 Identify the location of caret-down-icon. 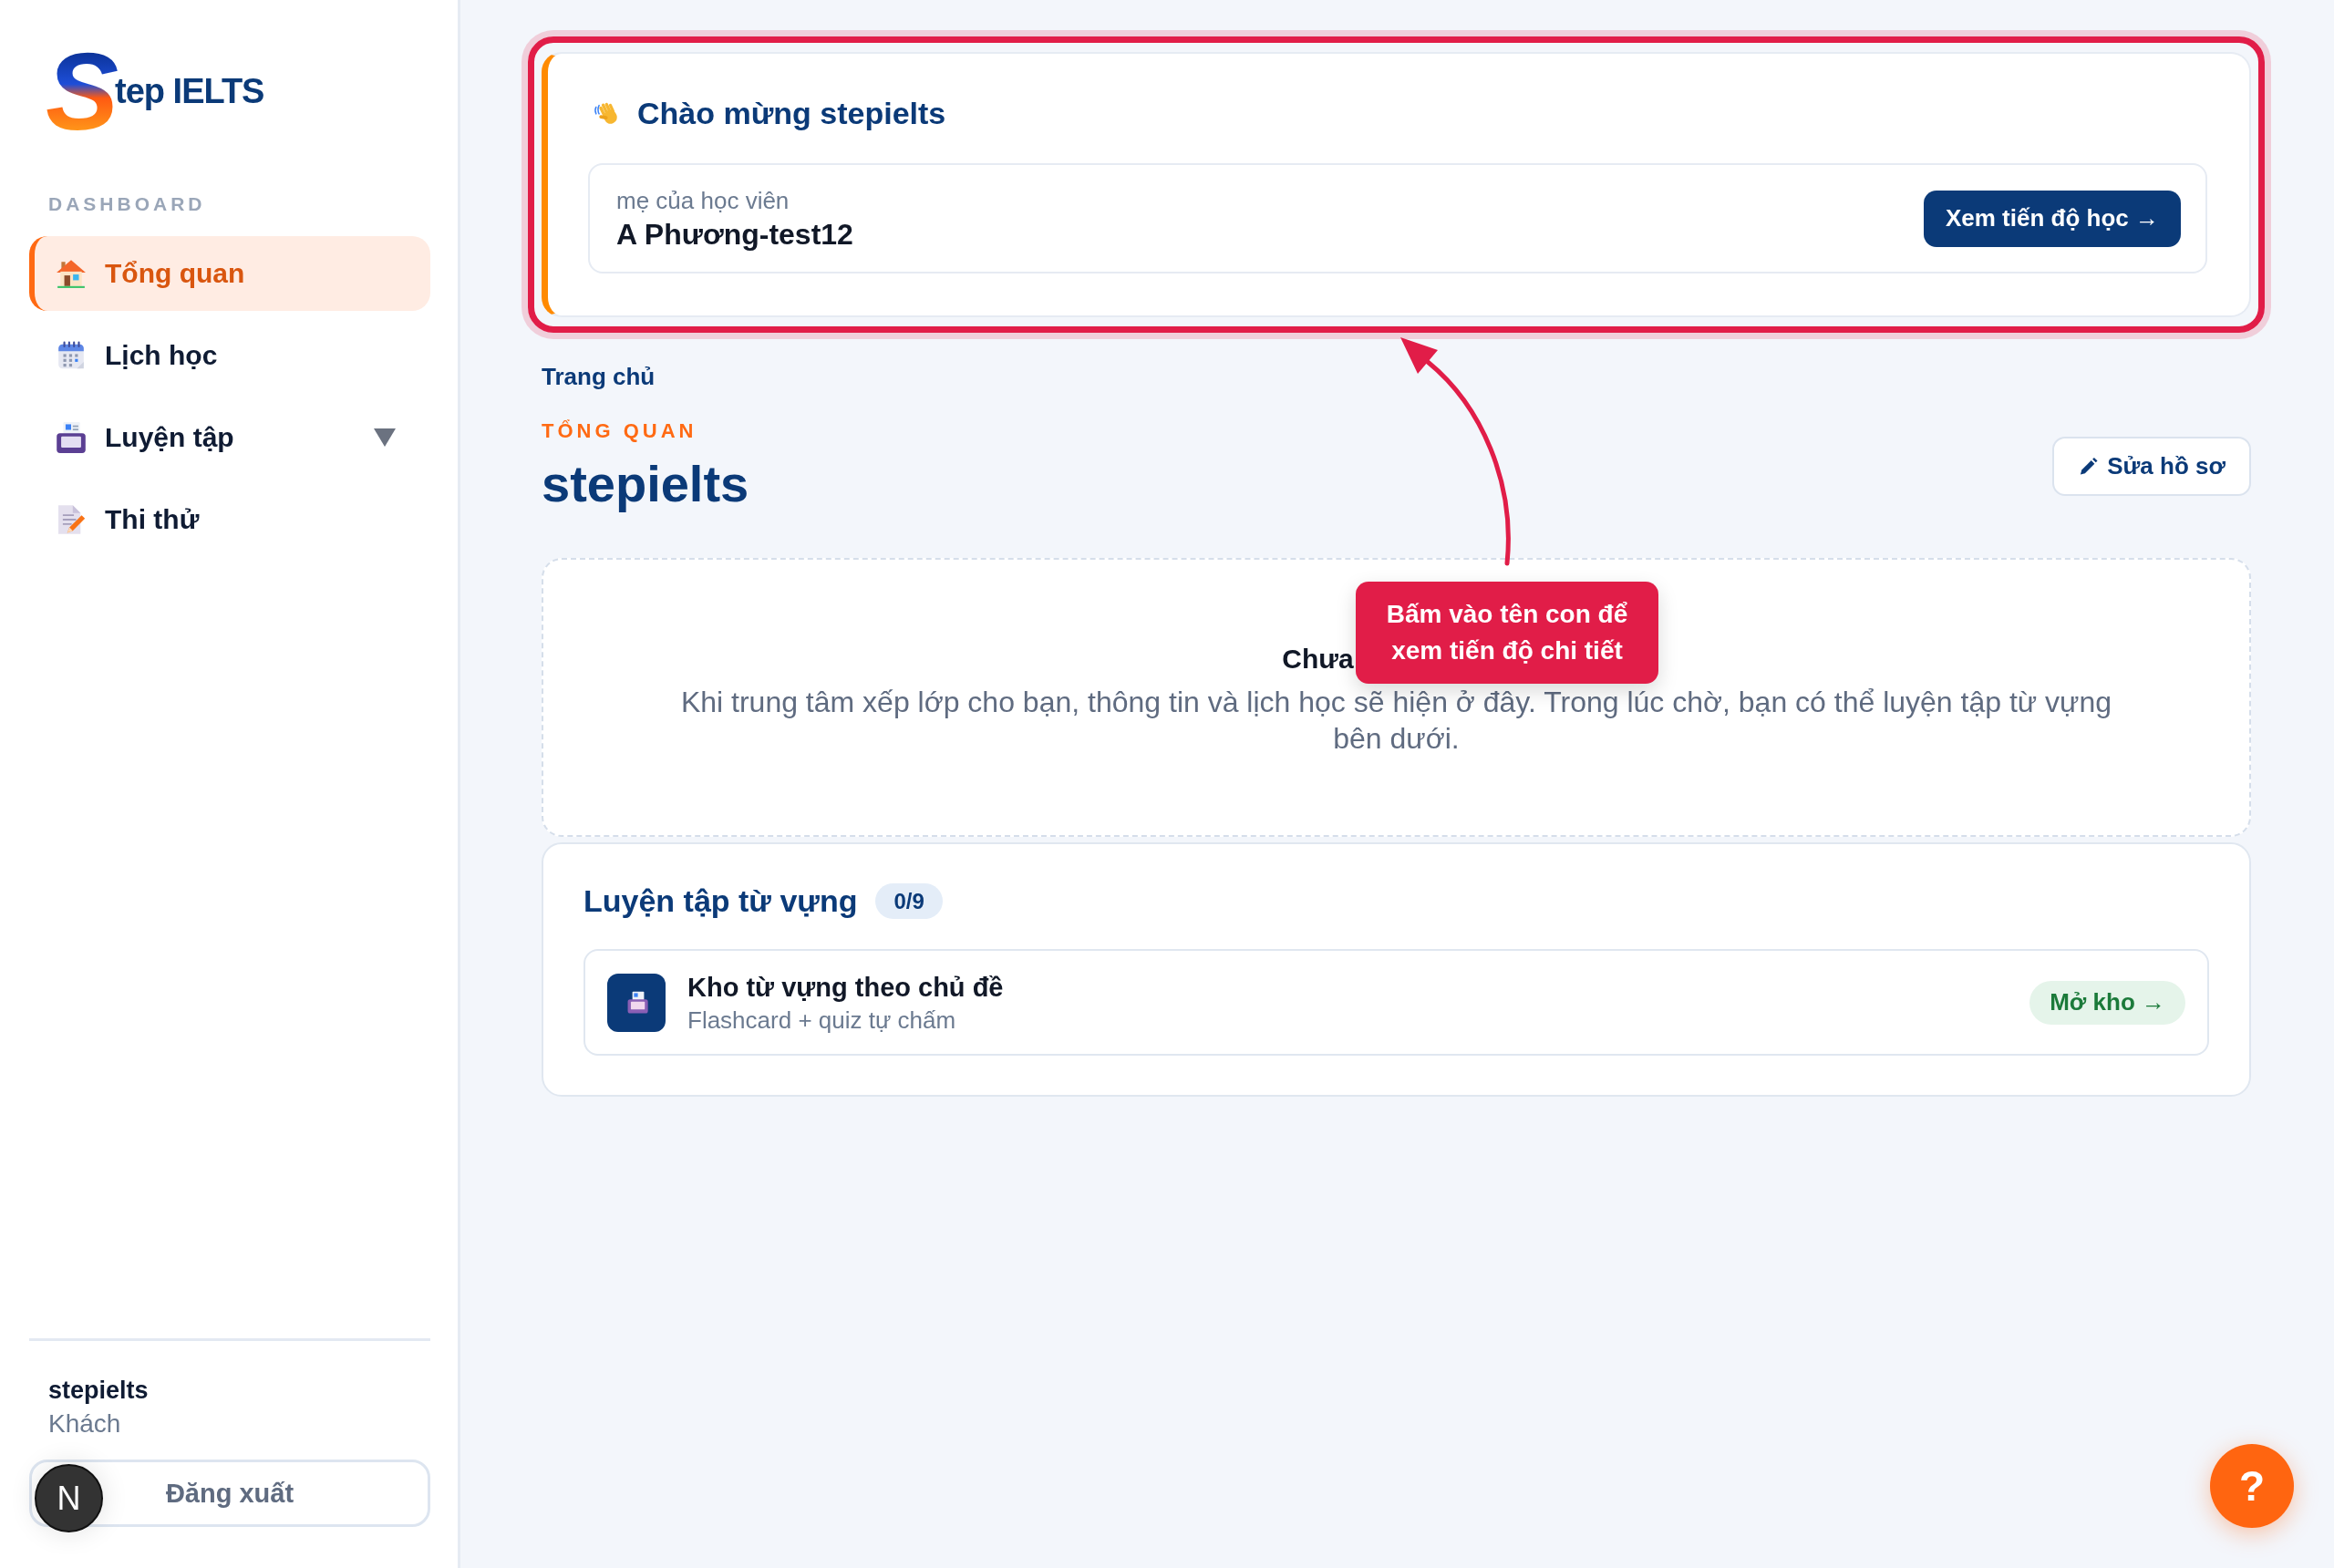
(385, 437).